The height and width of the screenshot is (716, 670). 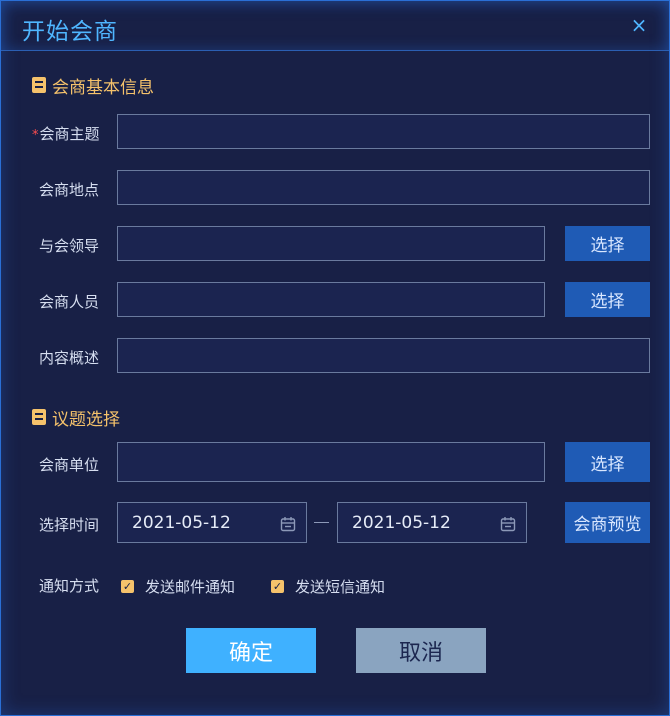 What do you see at coordinates (69, 586) in the screenshot?
I see `notify-label: 通知方式` at bounding box center [69, 586].